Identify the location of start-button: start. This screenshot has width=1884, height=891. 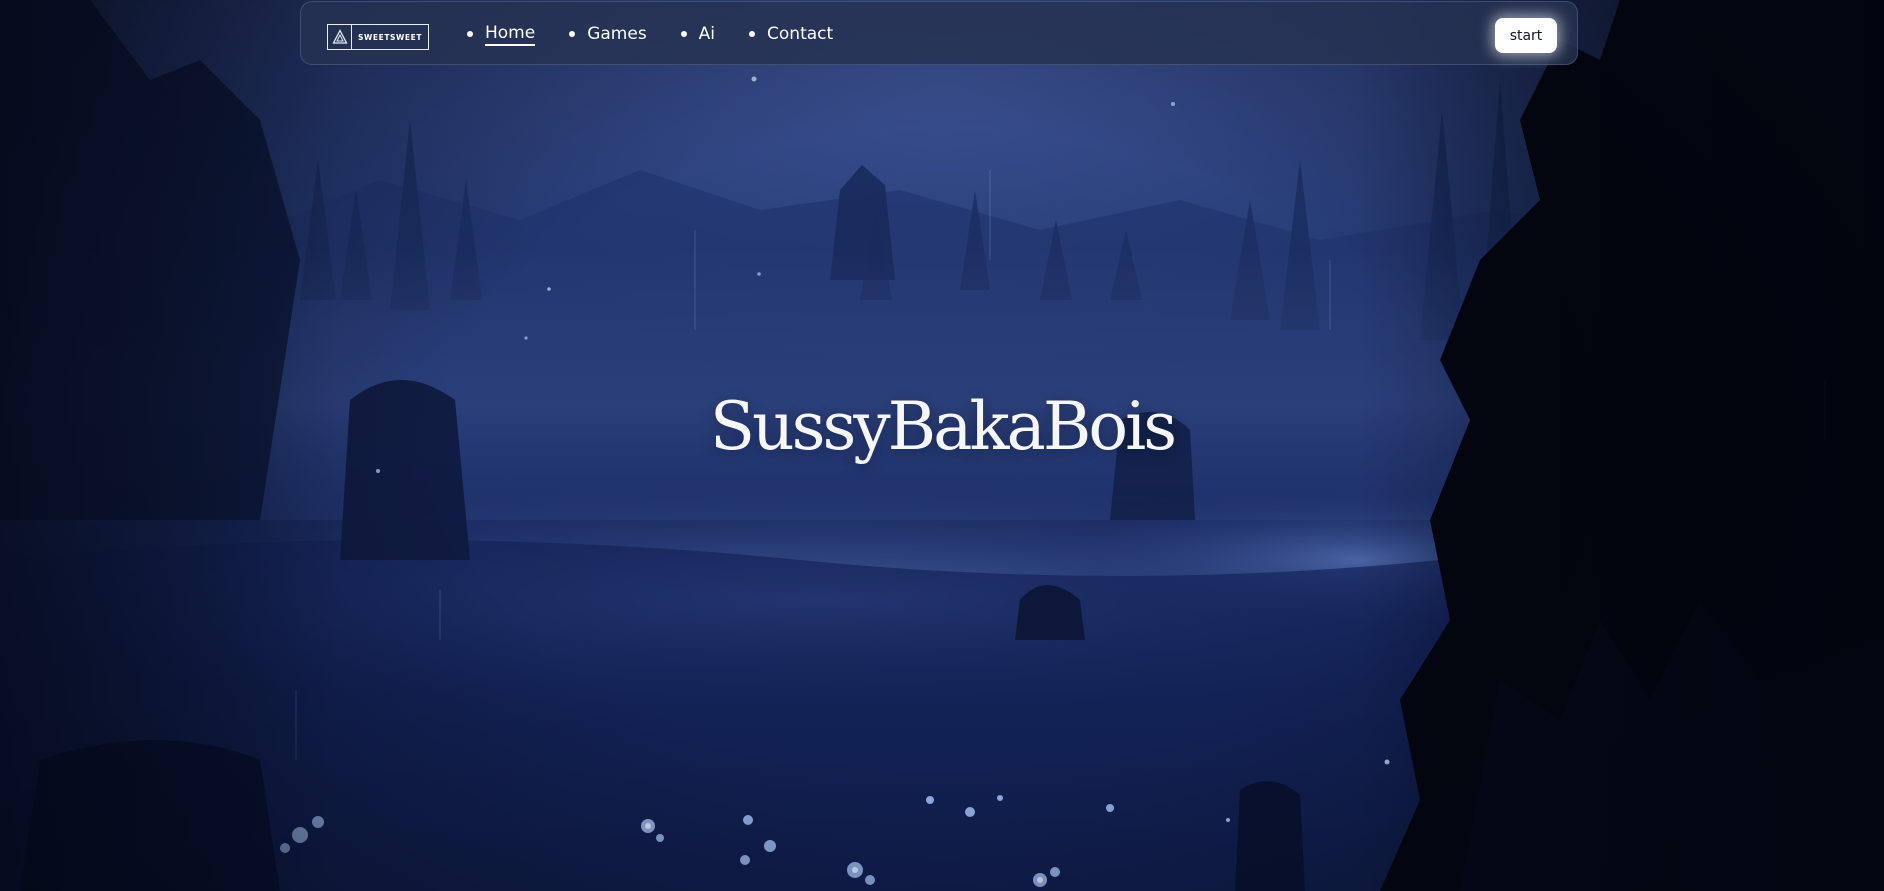
(1526, 35).